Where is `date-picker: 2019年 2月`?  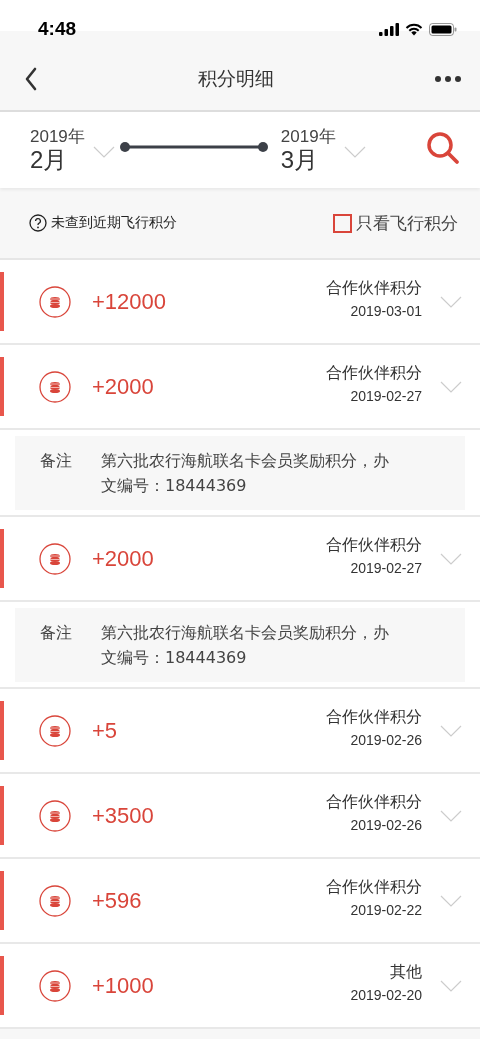
date-picker: 2019年 2月 is located at coordinates (72, 150).